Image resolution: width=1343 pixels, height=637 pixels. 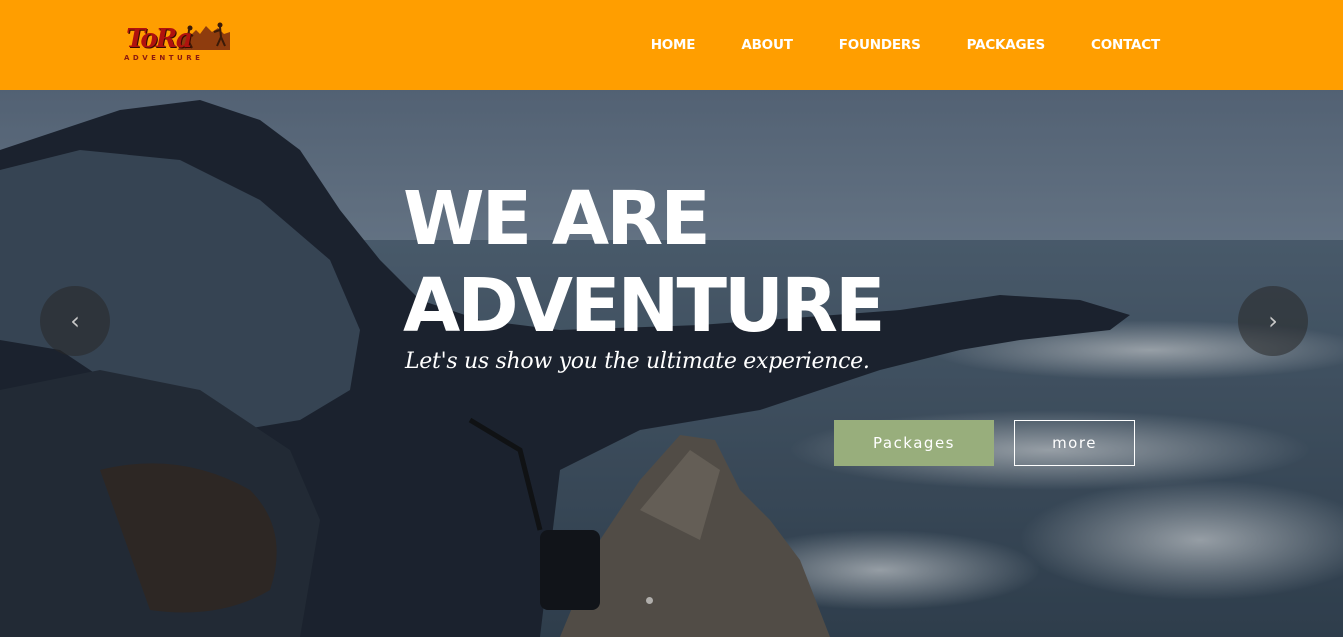 What do you see at coordinates (164, 58) in the screenshot?
I see `logo-subtitle: ADVENTURE` at bounding box center [164, 58].